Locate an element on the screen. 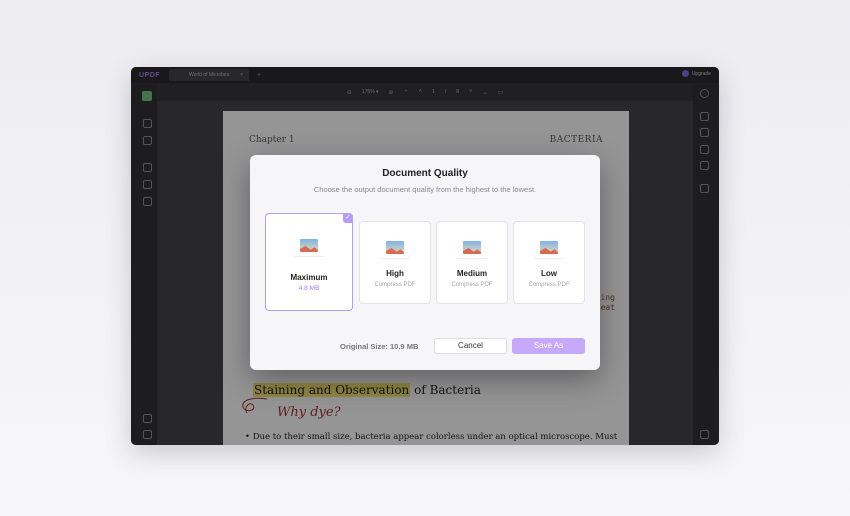  quality-option-maximum: ✓ Maximum 4.8 MB is located at coordinates (309, 262).